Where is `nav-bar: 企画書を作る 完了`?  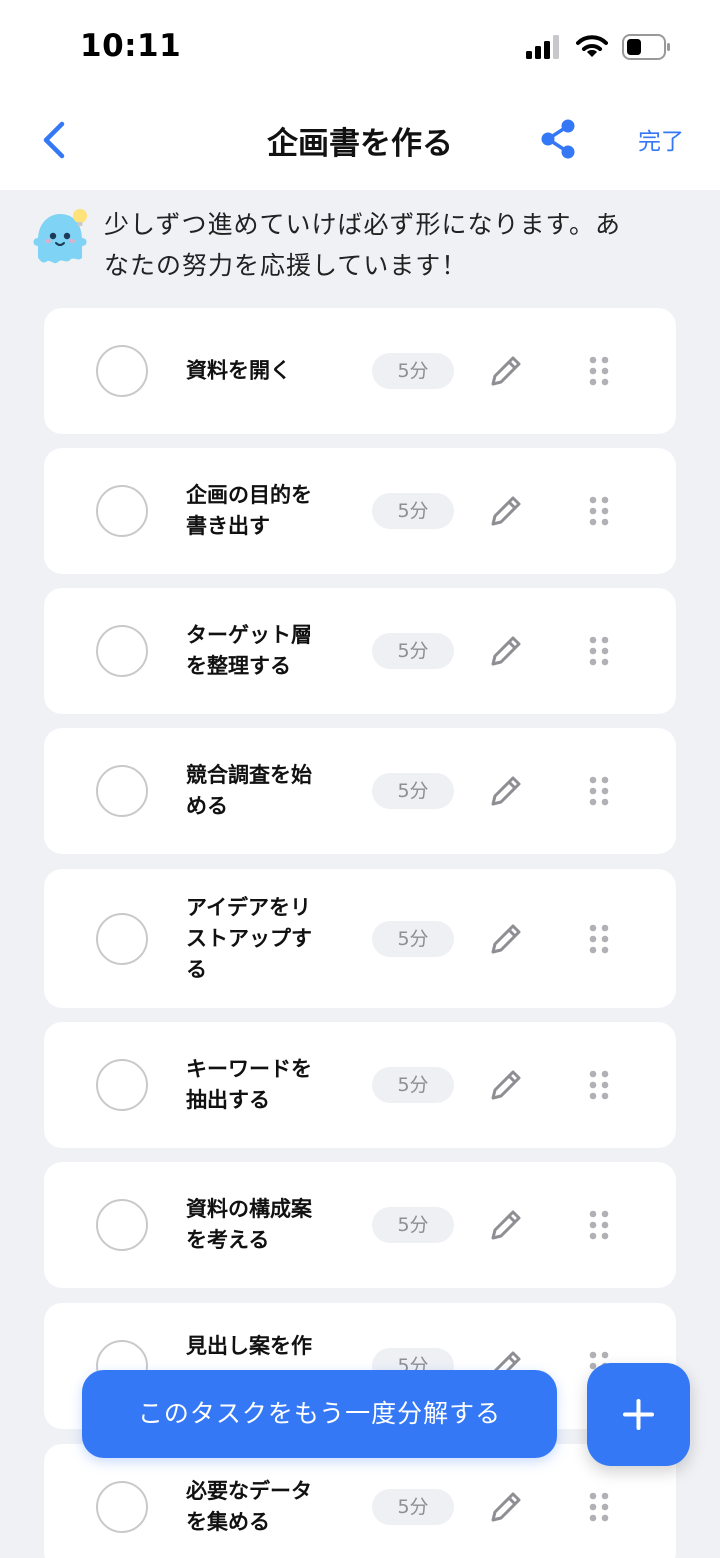 nav-bar: 企画書を作る 完了 is located at coordinates (360, 143).